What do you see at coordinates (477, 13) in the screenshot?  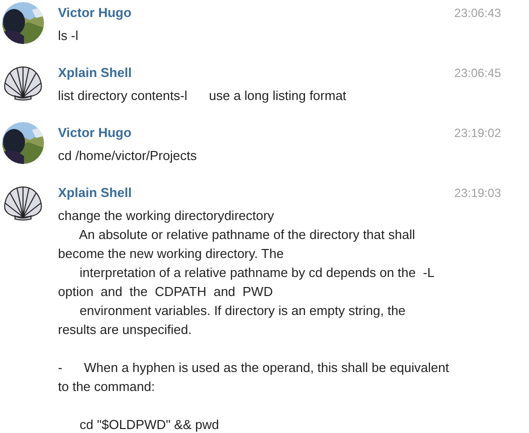 I see `message-time: 23:06:43` at bounding box center [477, 13].